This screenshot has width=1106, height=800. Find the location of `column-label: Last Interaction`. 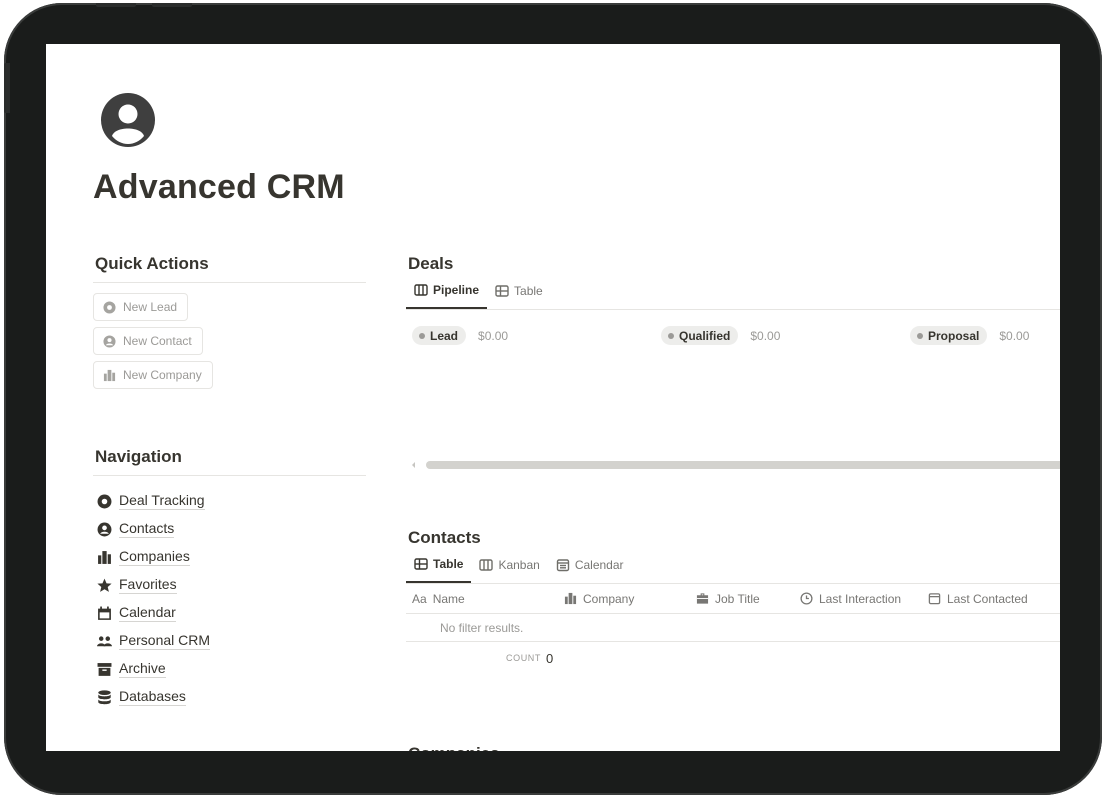

column-label: Last Interaction is located at coordinates (860, 598).